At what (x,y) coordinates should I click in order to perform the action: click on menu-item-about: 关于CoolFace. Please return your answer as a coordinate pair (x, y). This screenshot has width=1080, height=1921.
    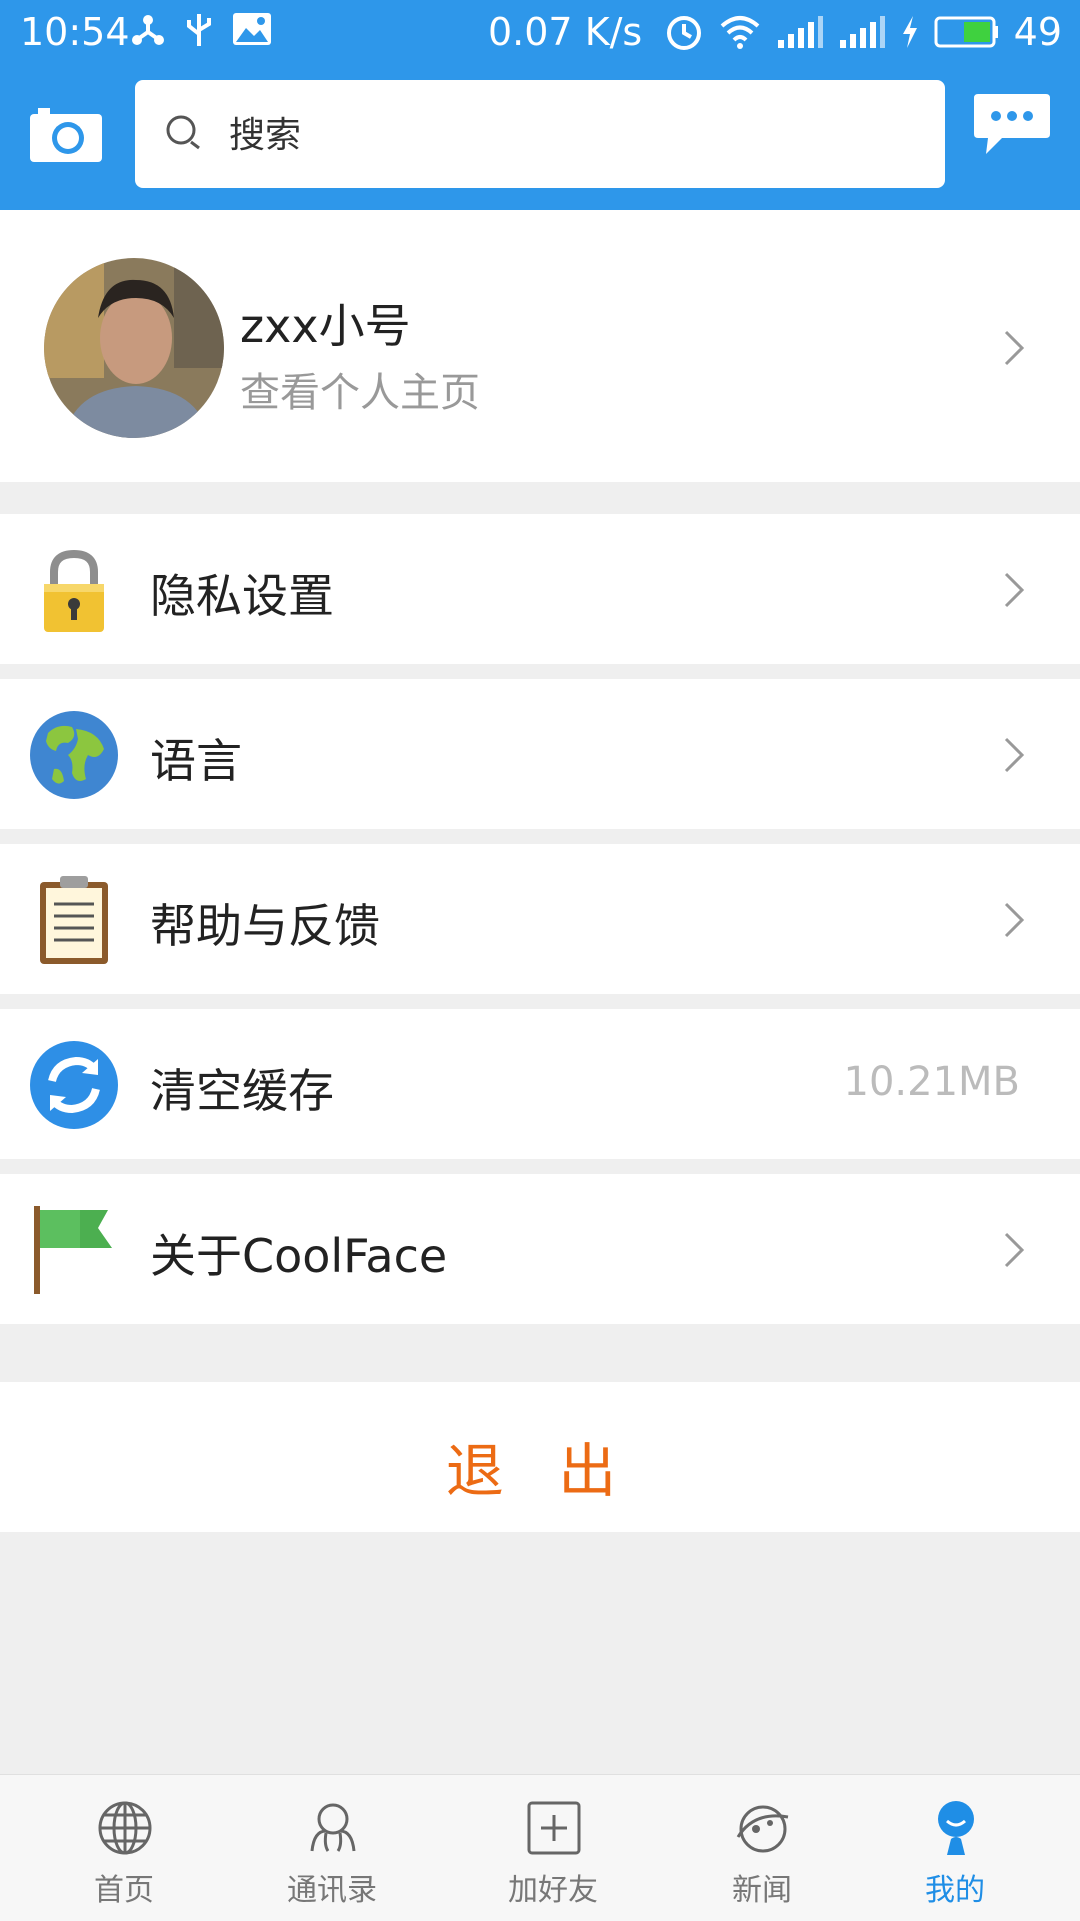
    Looking at the image, I should click on (540, 1249).